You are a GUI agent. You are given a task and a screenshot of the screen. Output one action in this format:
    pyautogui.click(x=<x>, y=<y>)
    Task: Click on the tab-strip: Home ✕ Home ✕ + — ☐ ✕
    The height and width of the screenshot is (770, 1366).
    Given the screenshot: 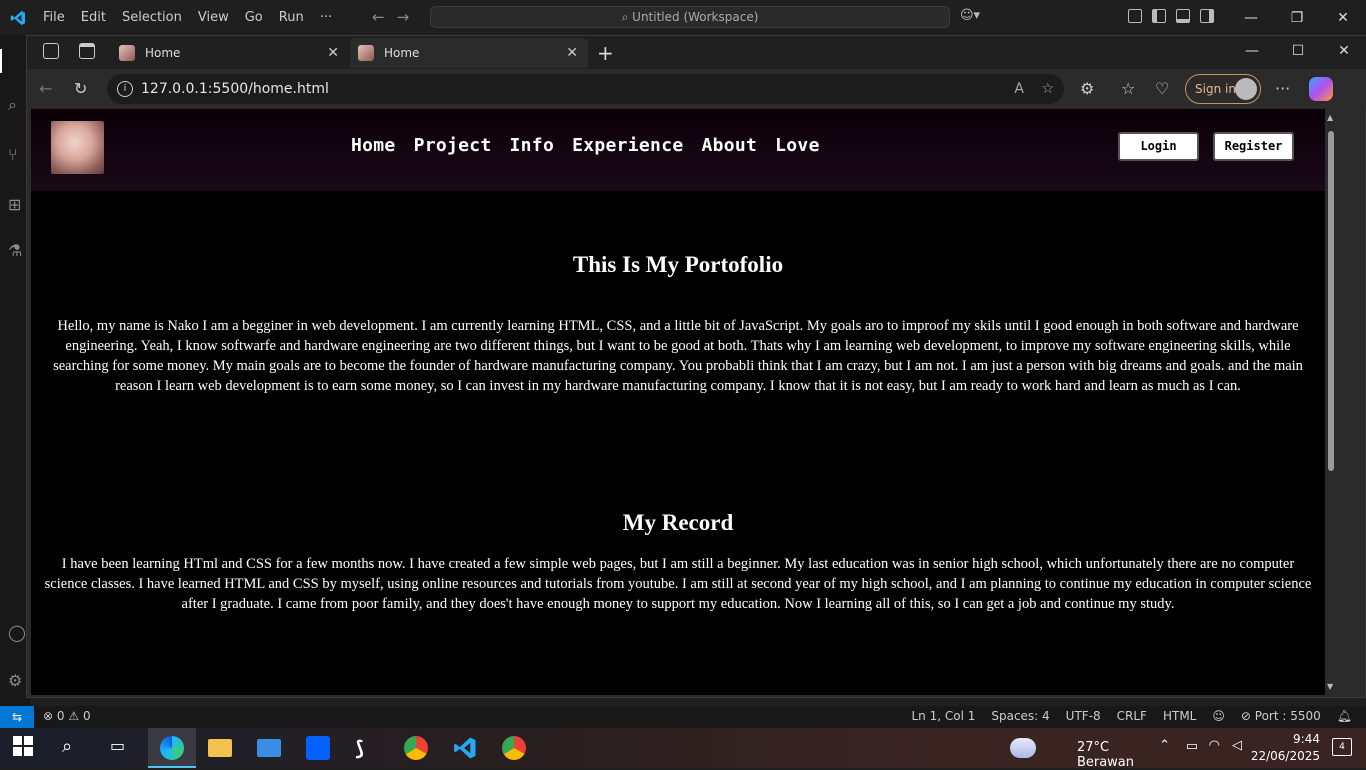 What is the action you would take?
    pyautogui.click(x=696, y=52)
    